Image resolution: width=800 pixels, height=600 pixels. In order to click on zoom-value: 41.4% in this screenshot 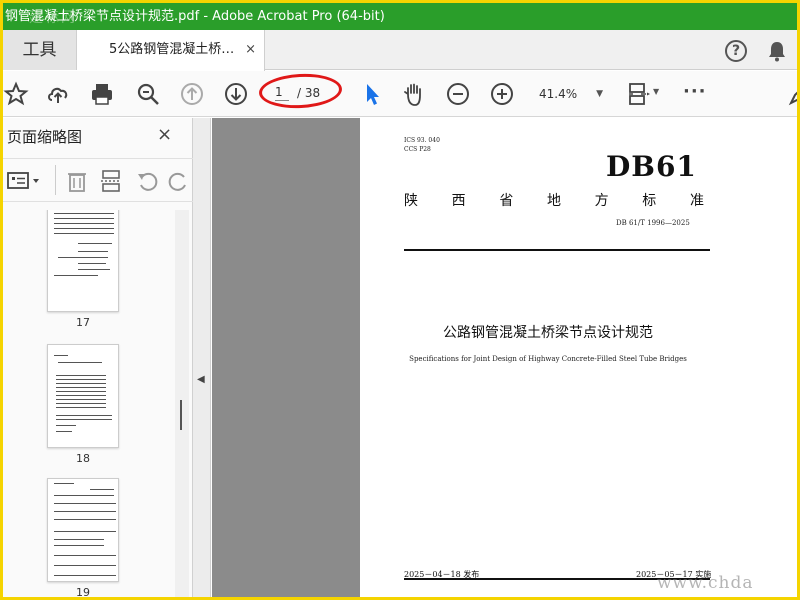, I will do `click(558, 94)`.